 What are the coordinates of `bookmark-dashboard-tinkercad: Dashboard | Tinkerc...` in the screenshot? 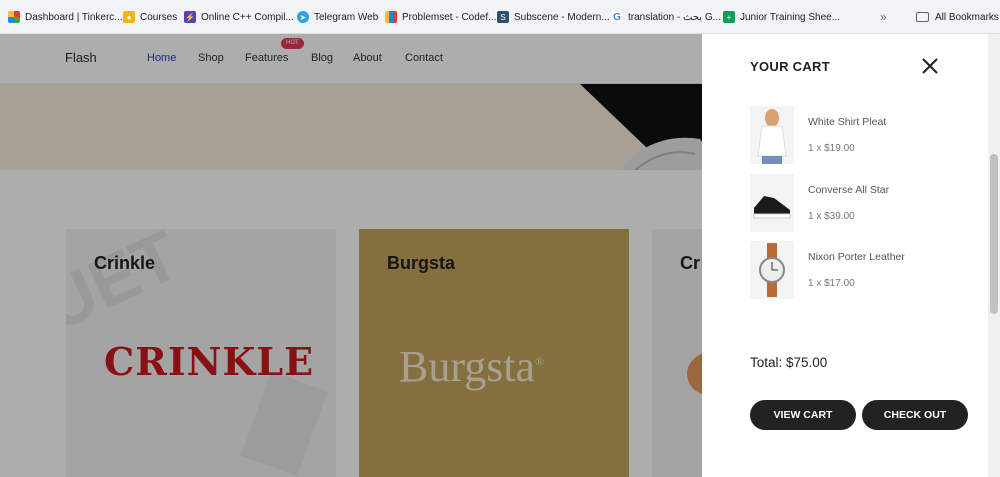 It's located at (65, 17).